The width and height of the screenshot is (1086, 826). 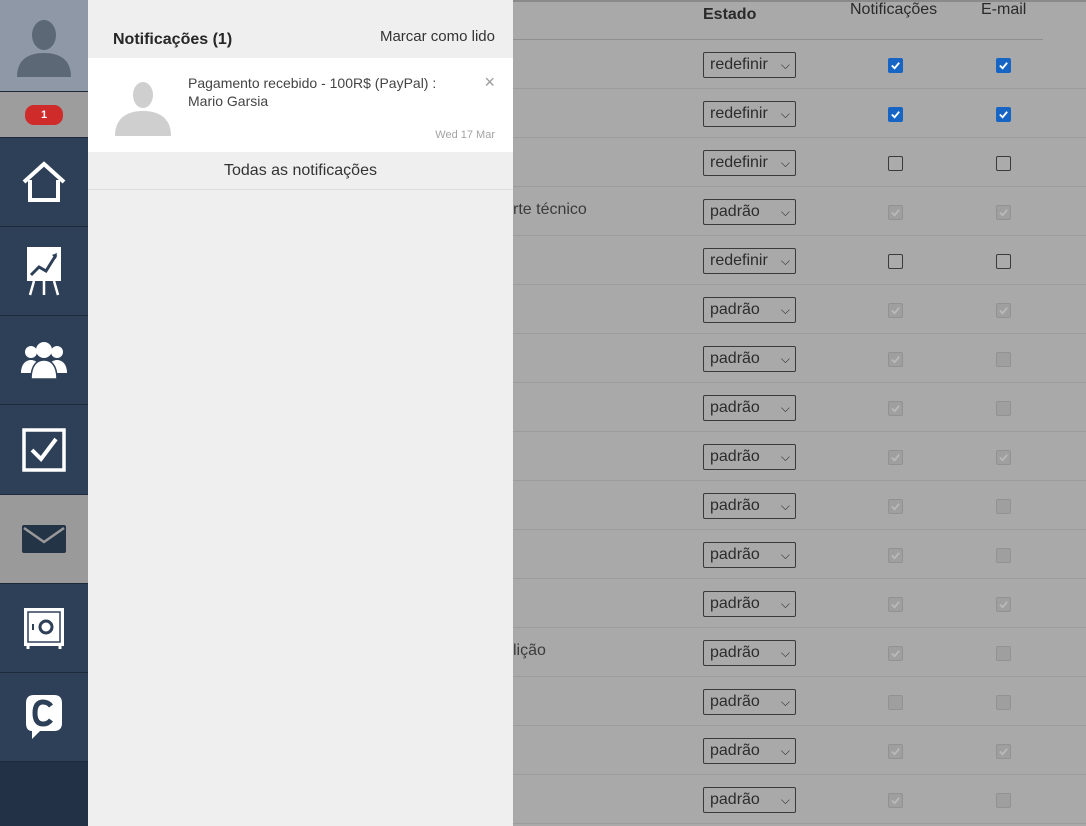 I want to click on sidebar-item-chat, so click(x=44, y=717).